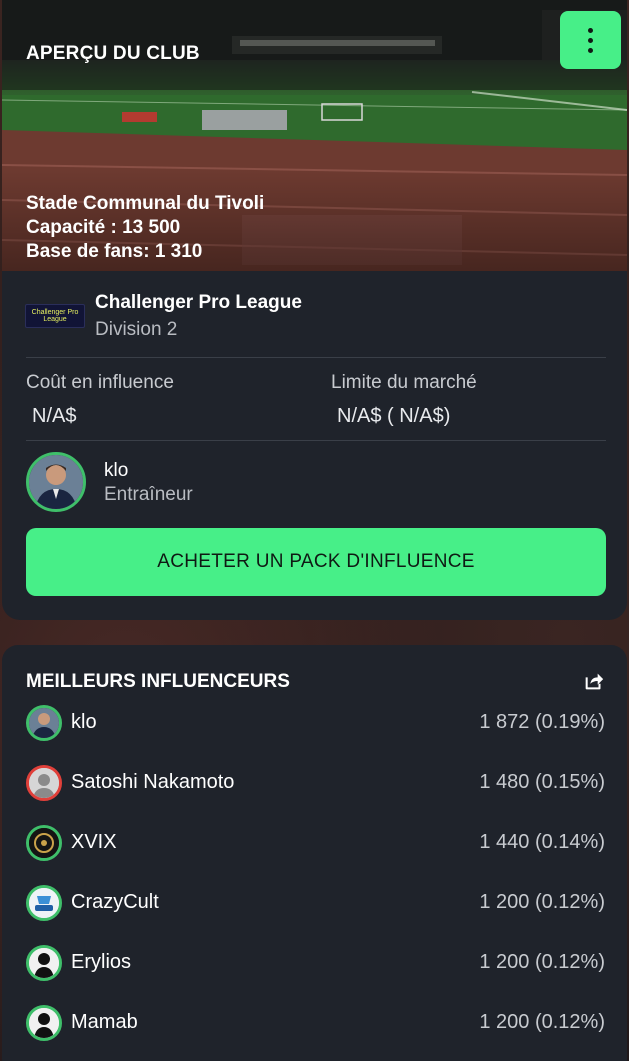 The width and height of the screenshot is (629, 1061). What do you see at coordinates (44, 723) in the screenshot?
I see `coach-photo-icon` at bounding box center [44, 723].